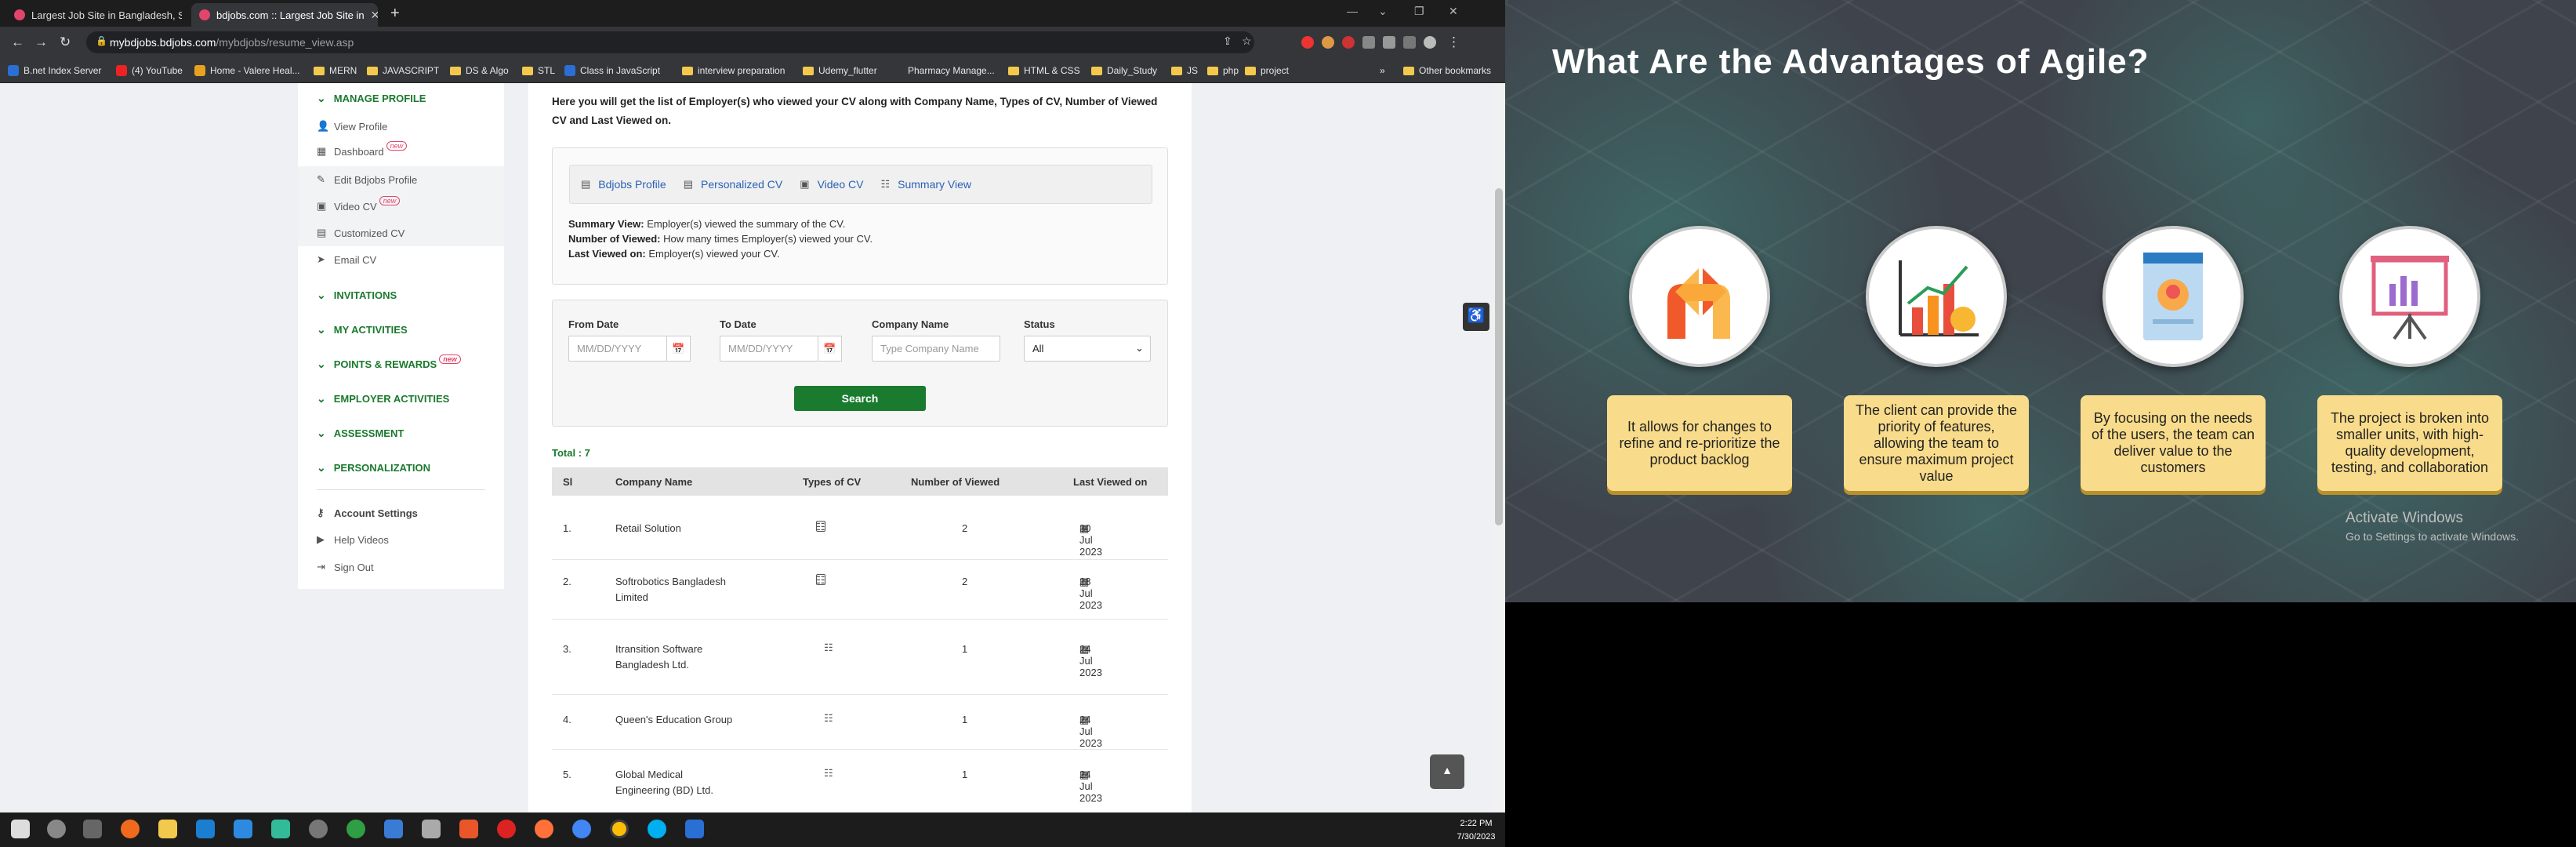  Describe the element at coordinates (1184, 70) in the screenshot. I see `bookmark-folder: JS` at that location.